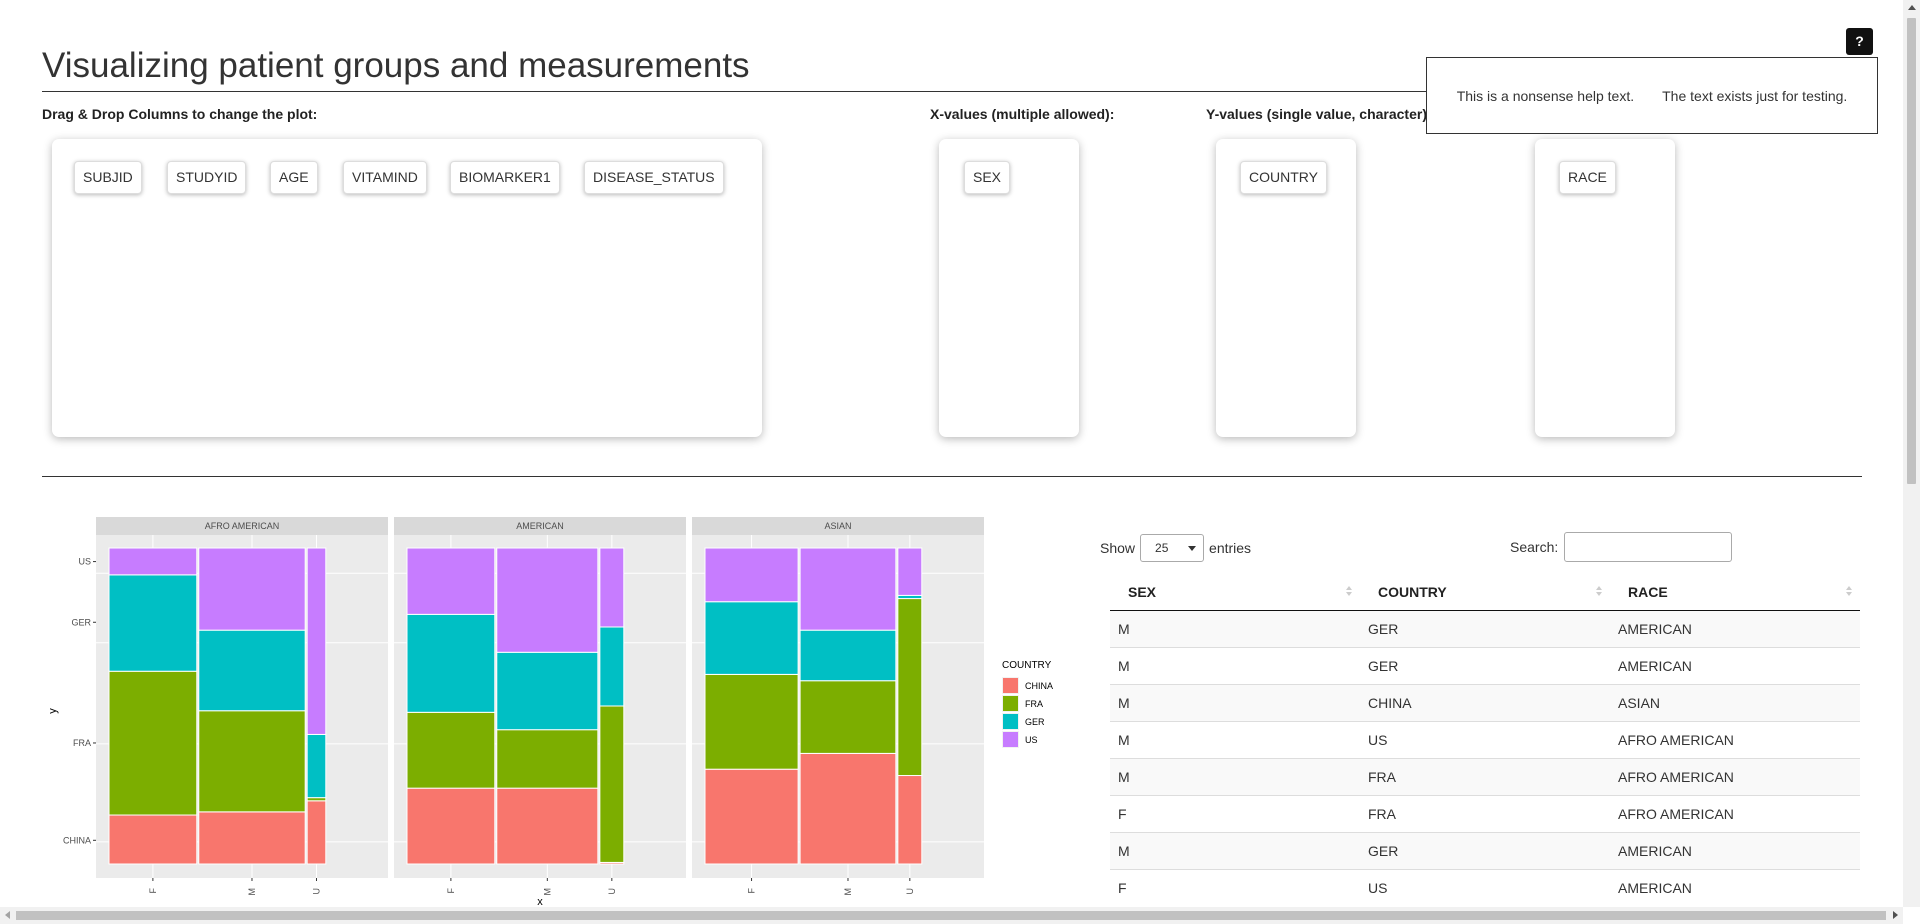  I want to click on column-header-label: SEX, so click(1142, 591).